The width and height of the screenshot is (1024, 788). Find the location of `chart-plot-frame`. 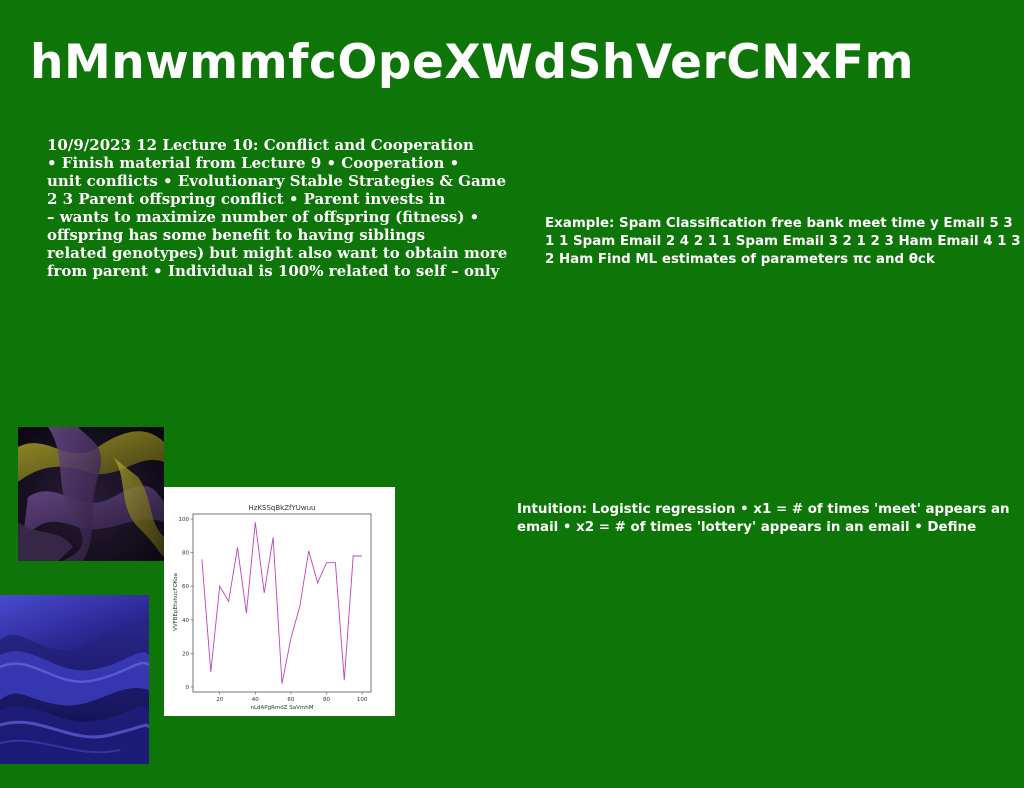

chart-plot-frame is located at coordinates (282, 603).